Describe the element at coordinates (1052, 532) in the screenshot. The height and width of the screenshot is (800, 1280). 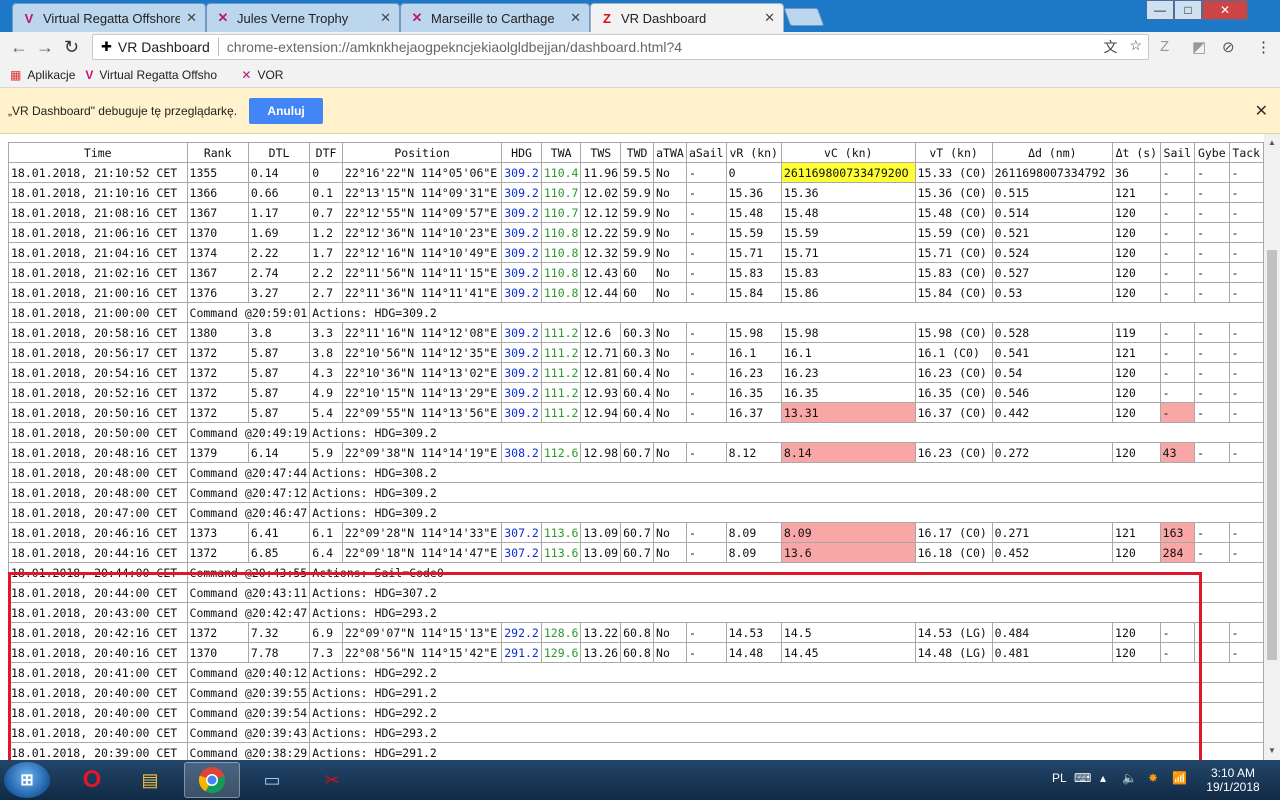
I see `cell-dd: 0.271` at that location.